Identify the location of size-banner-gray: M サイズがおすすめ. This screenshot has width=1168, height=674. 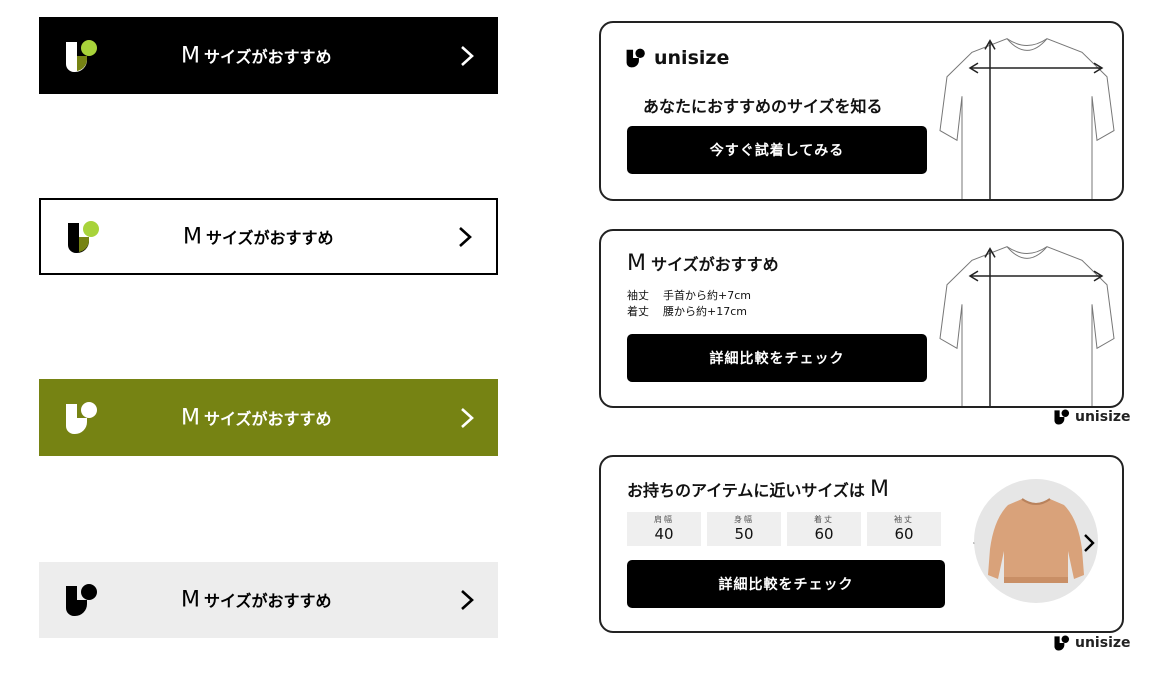
(268, 600).